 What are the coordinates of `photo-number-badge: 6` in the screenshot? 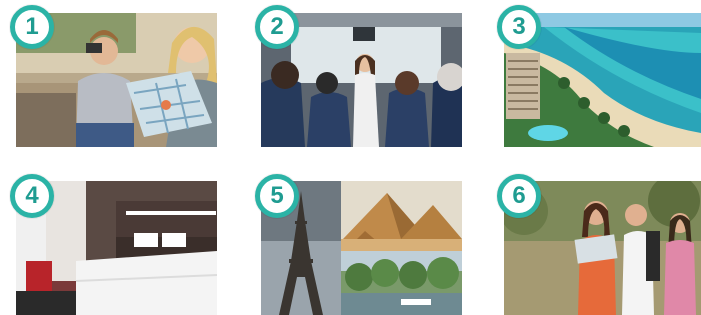 It's located at (519, 196).